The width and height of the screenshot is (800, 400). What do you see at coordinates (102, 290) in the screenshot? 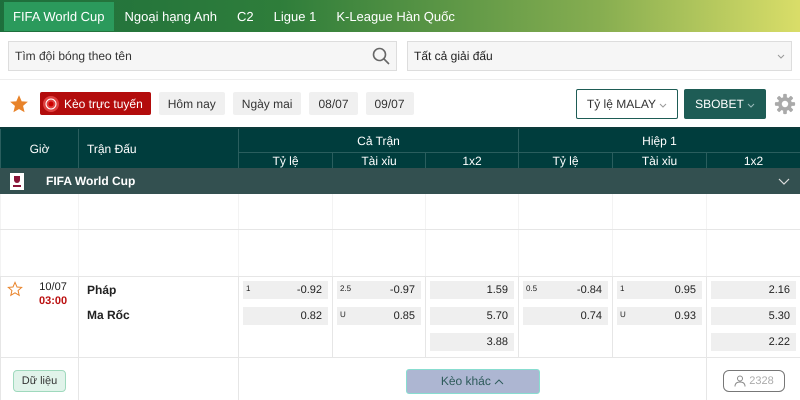
I see `team-name: Pháp` at bounding box center [102, 290].